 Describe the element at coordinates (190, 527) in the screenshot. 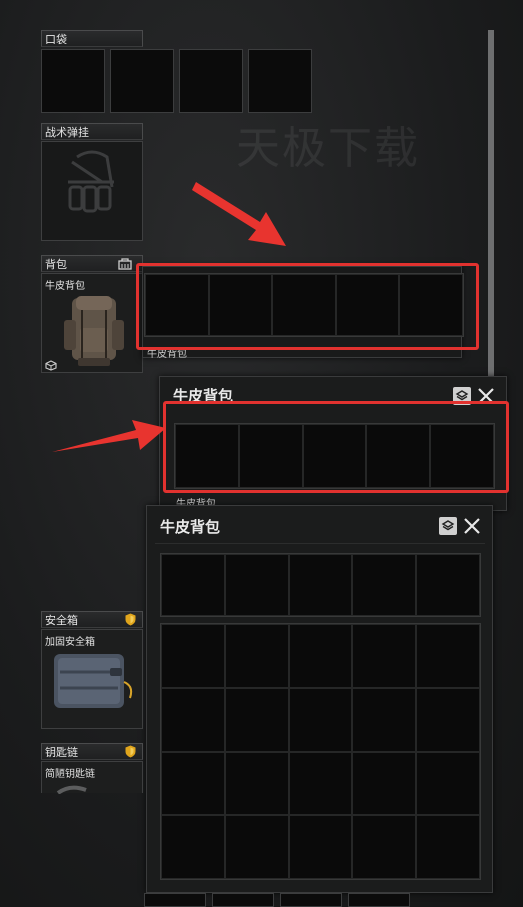

I see `backpack-window-3-title: 牛皮背包` at that location.